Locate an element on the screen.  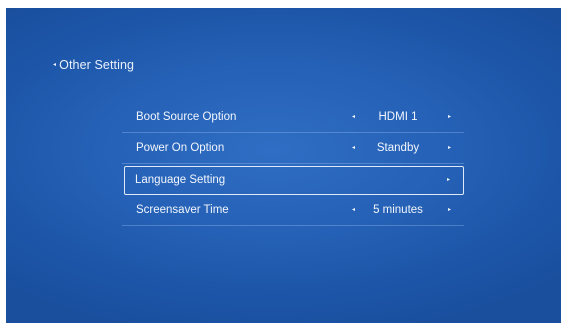
page-title: Other Setting is located at coordinates (97, 65).